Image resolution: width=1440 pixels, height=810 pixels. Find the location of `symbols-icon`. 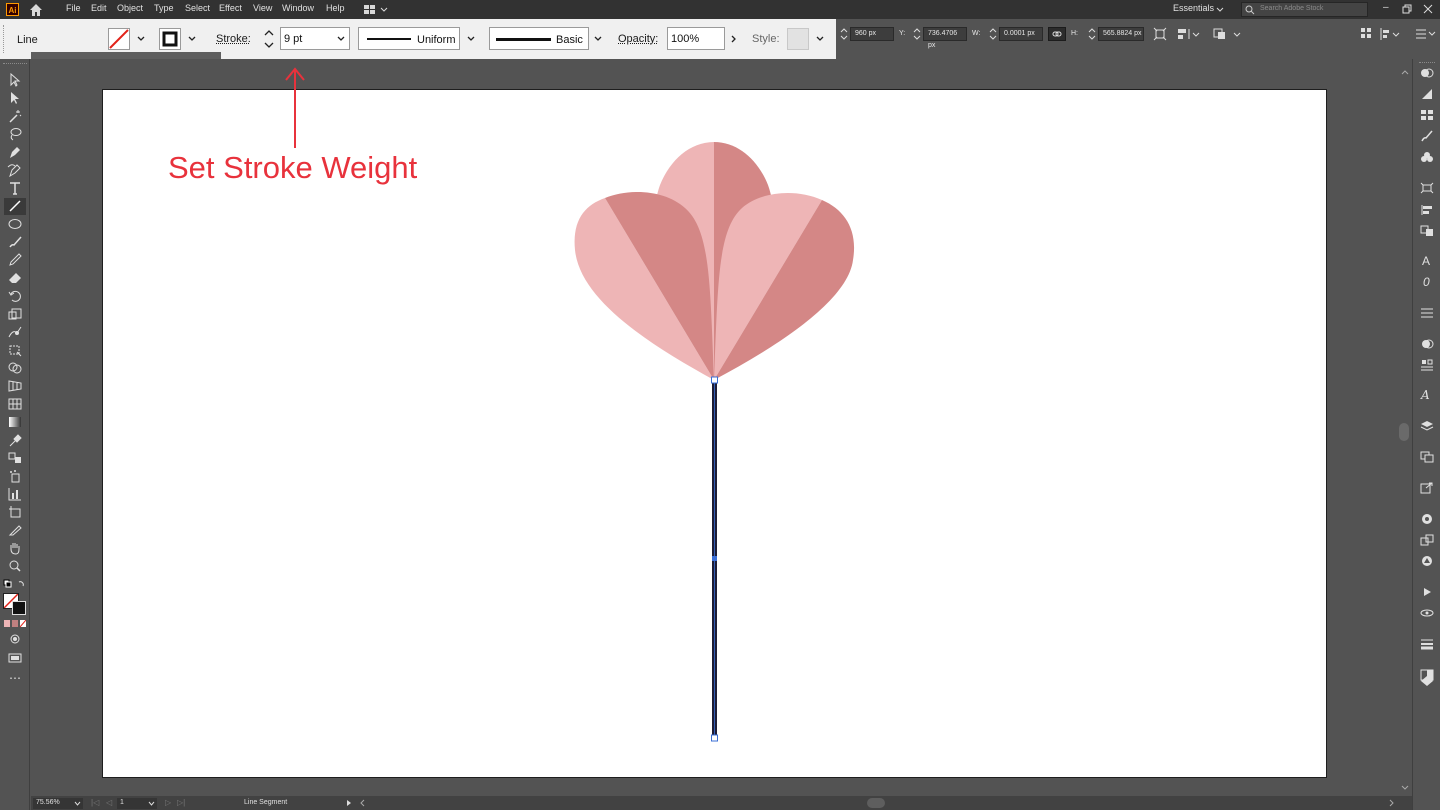

symbols-icon is located at coordinates (1427, 157).